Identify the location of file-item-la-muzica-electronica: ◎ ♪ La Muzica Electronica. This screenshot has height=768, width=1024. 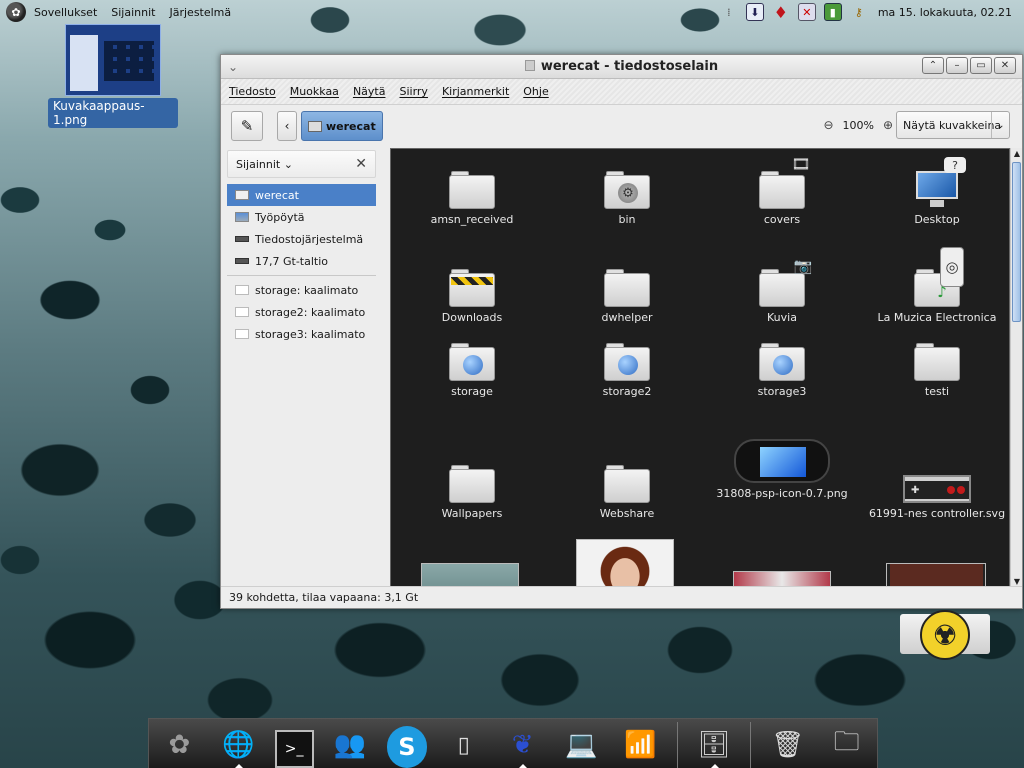
(935, 285).